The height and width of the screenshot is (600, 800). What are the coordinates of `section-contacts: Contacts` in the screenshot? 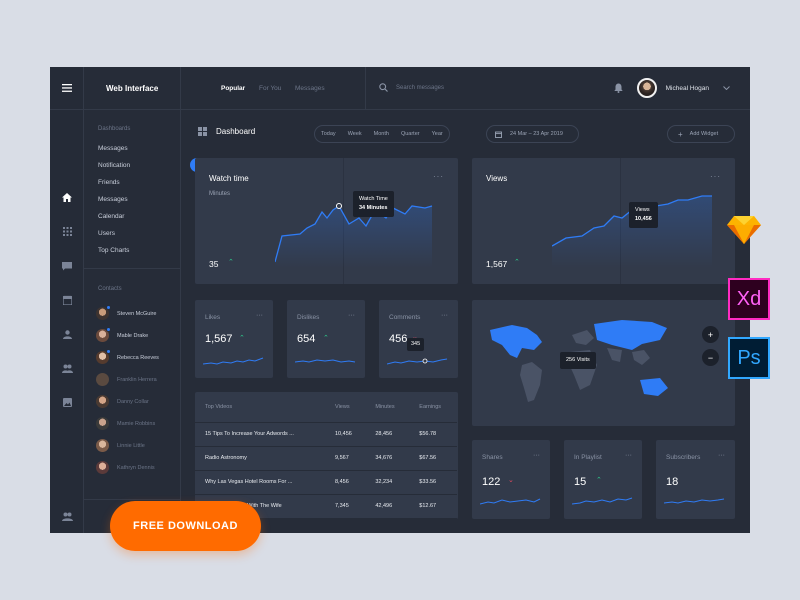 It's located at (110, 289).